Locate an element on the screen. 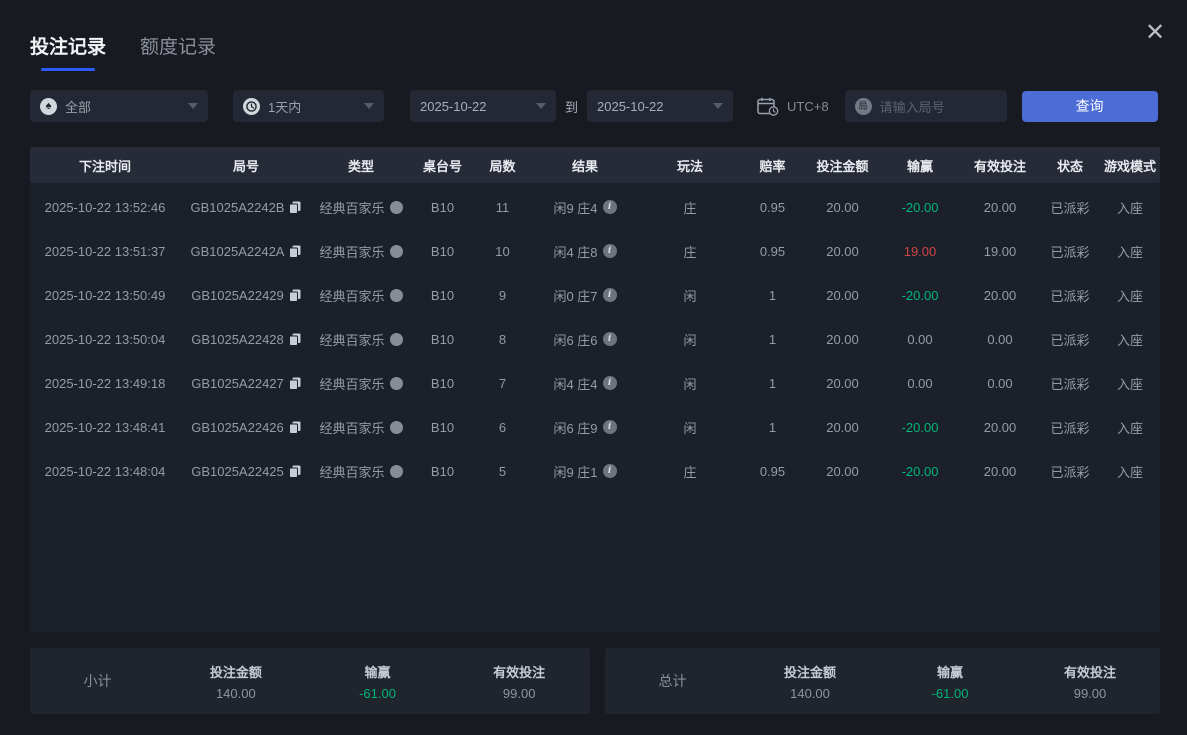 The height and width of the screenshot is (735, 1187). subtotal-bet-amount: 投注金额 140.00 is located at coordinates (235, 682).